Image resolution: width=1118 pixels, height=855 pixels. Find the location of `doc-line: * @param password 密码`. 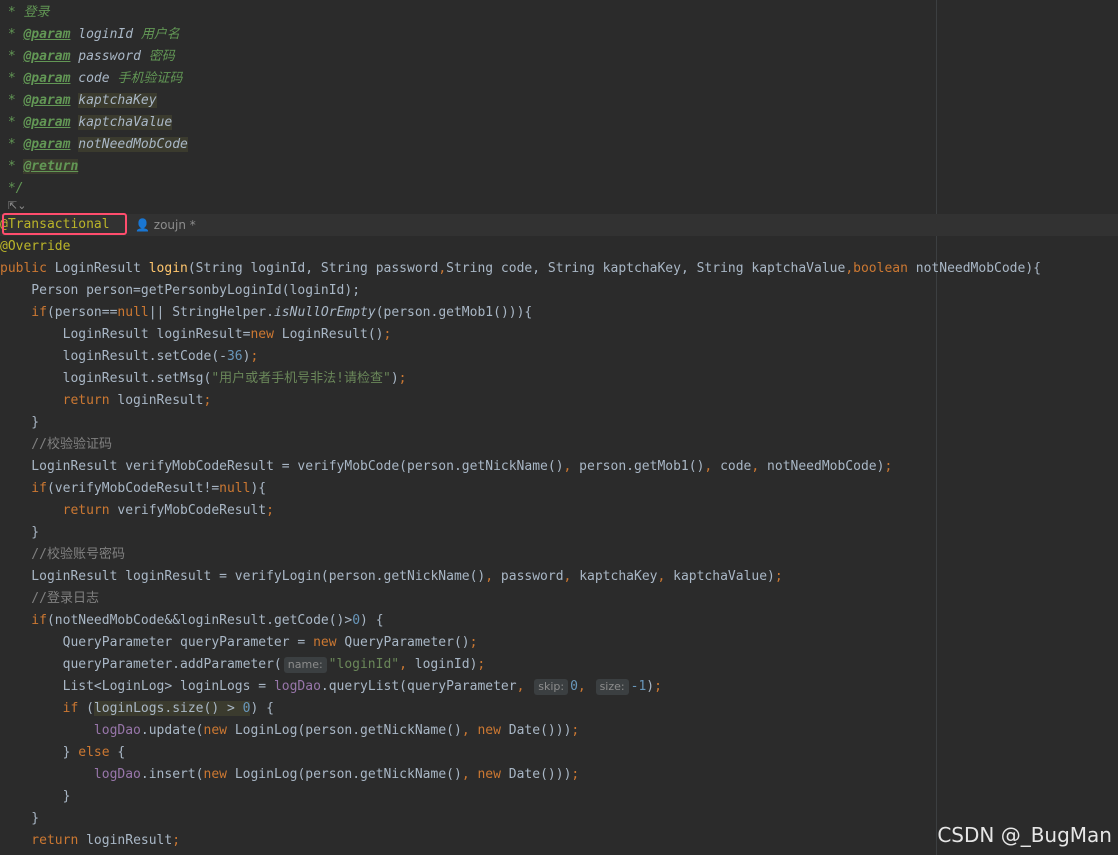

doc-line: * @param password 密码 is located at coordinates (87, 56).